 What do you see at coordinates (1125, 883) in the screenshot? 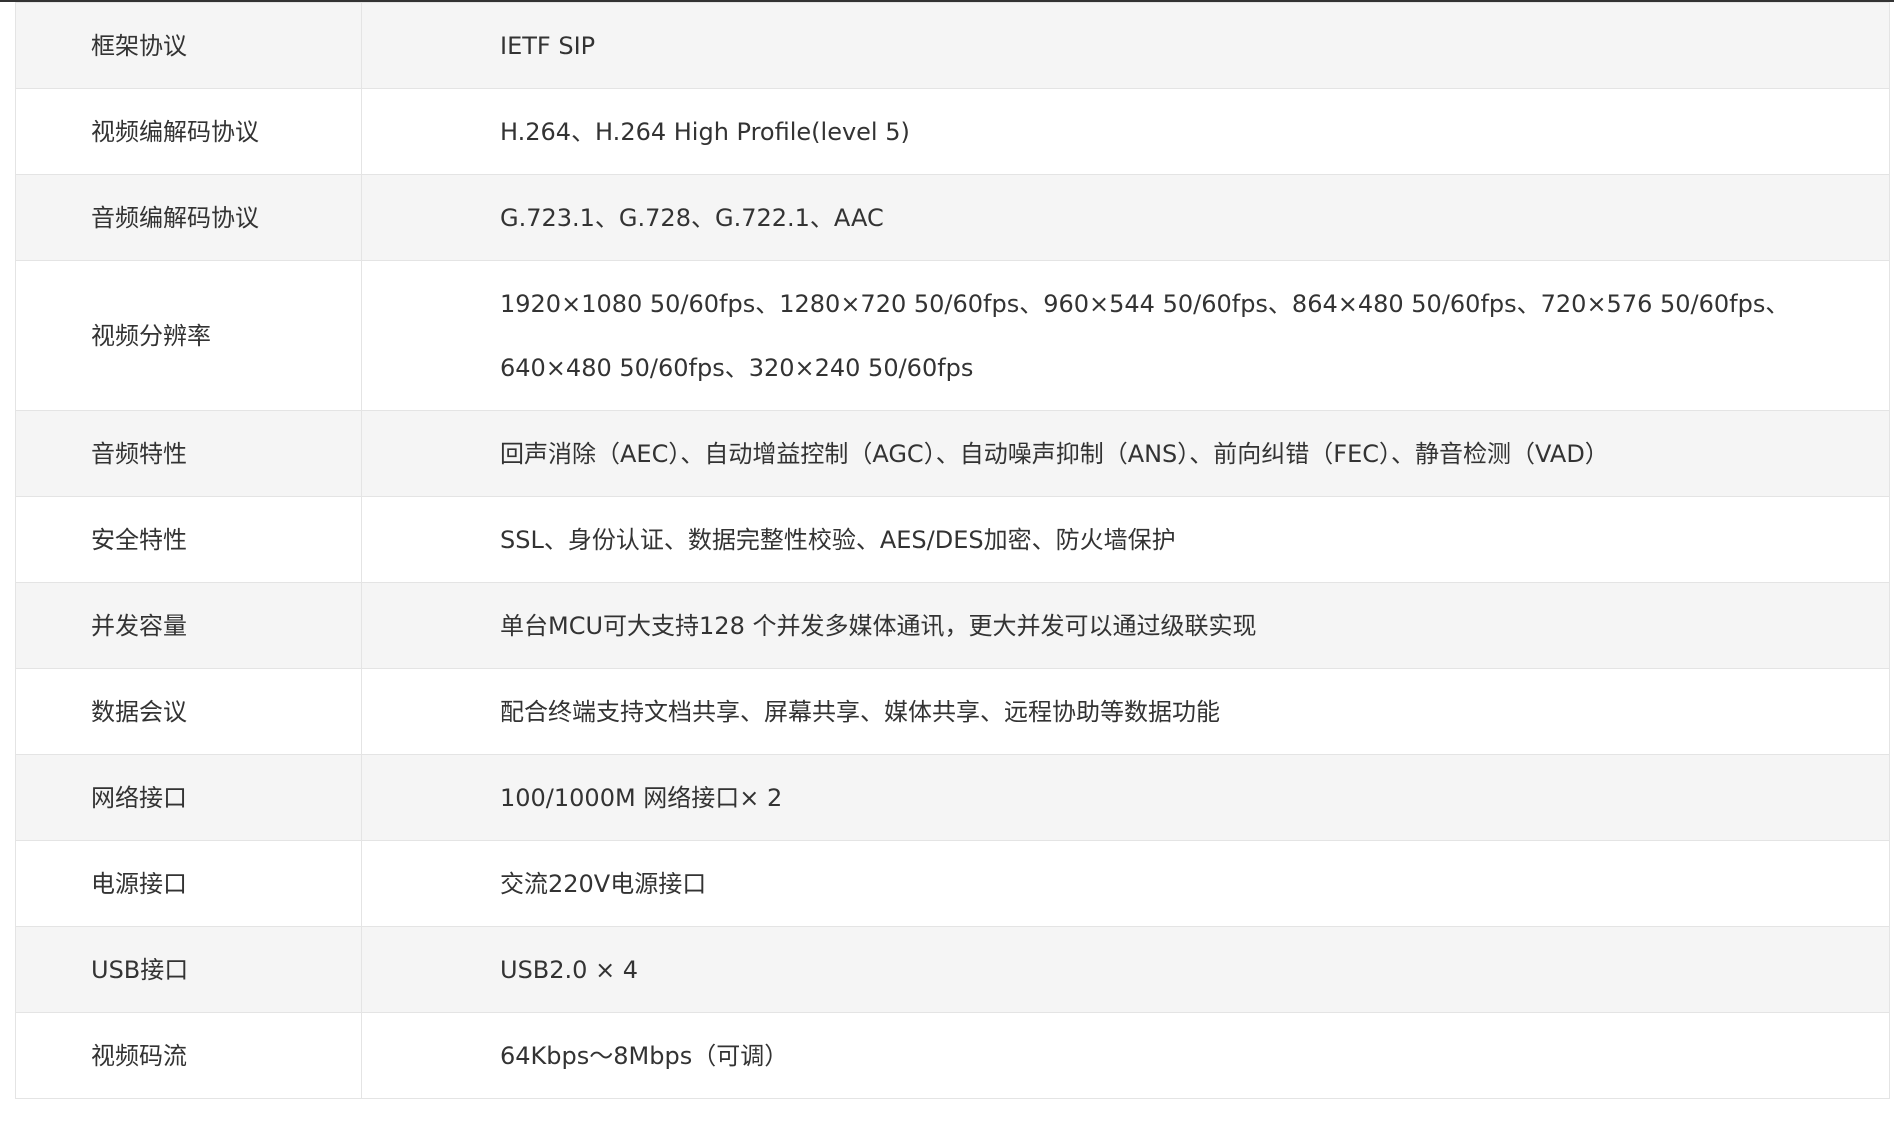
I see `row-value: 交流220V电源接口` at bounding box center [1125, 883].